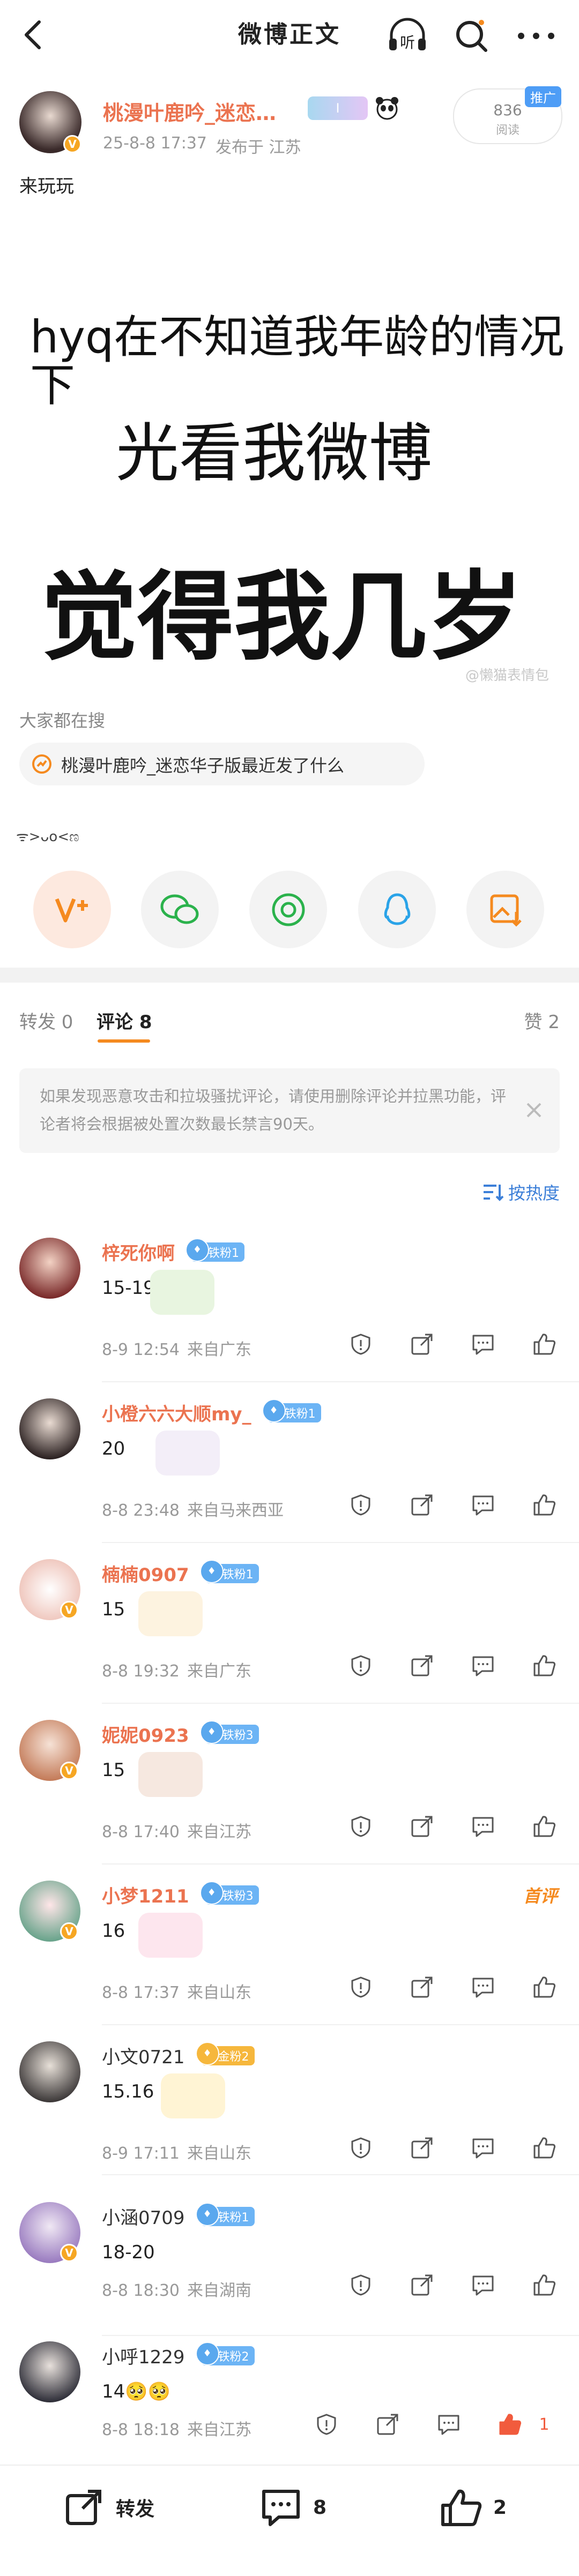 The image size is (579, 2576). I want to click on sort-button: 按热度, so click(521, 1192).